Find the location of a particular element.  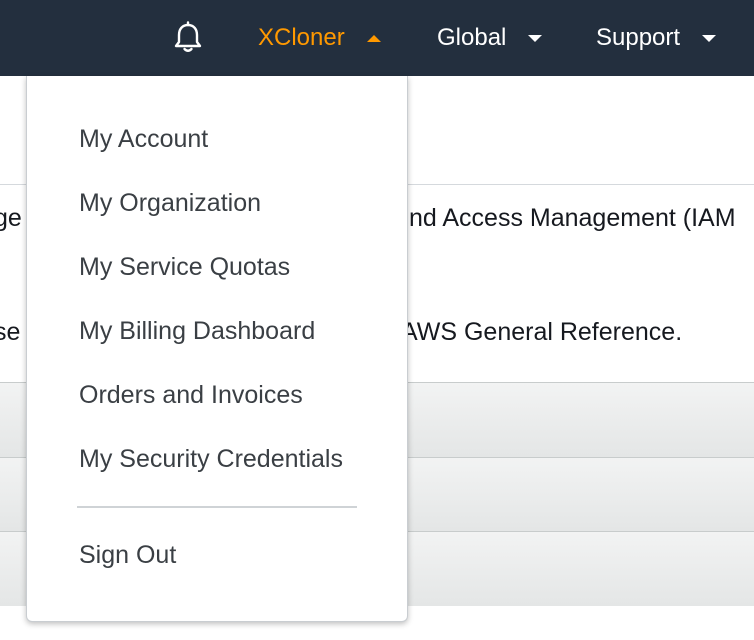

menu-item-my-organization: My Organization is located at coordinates (170, 203).